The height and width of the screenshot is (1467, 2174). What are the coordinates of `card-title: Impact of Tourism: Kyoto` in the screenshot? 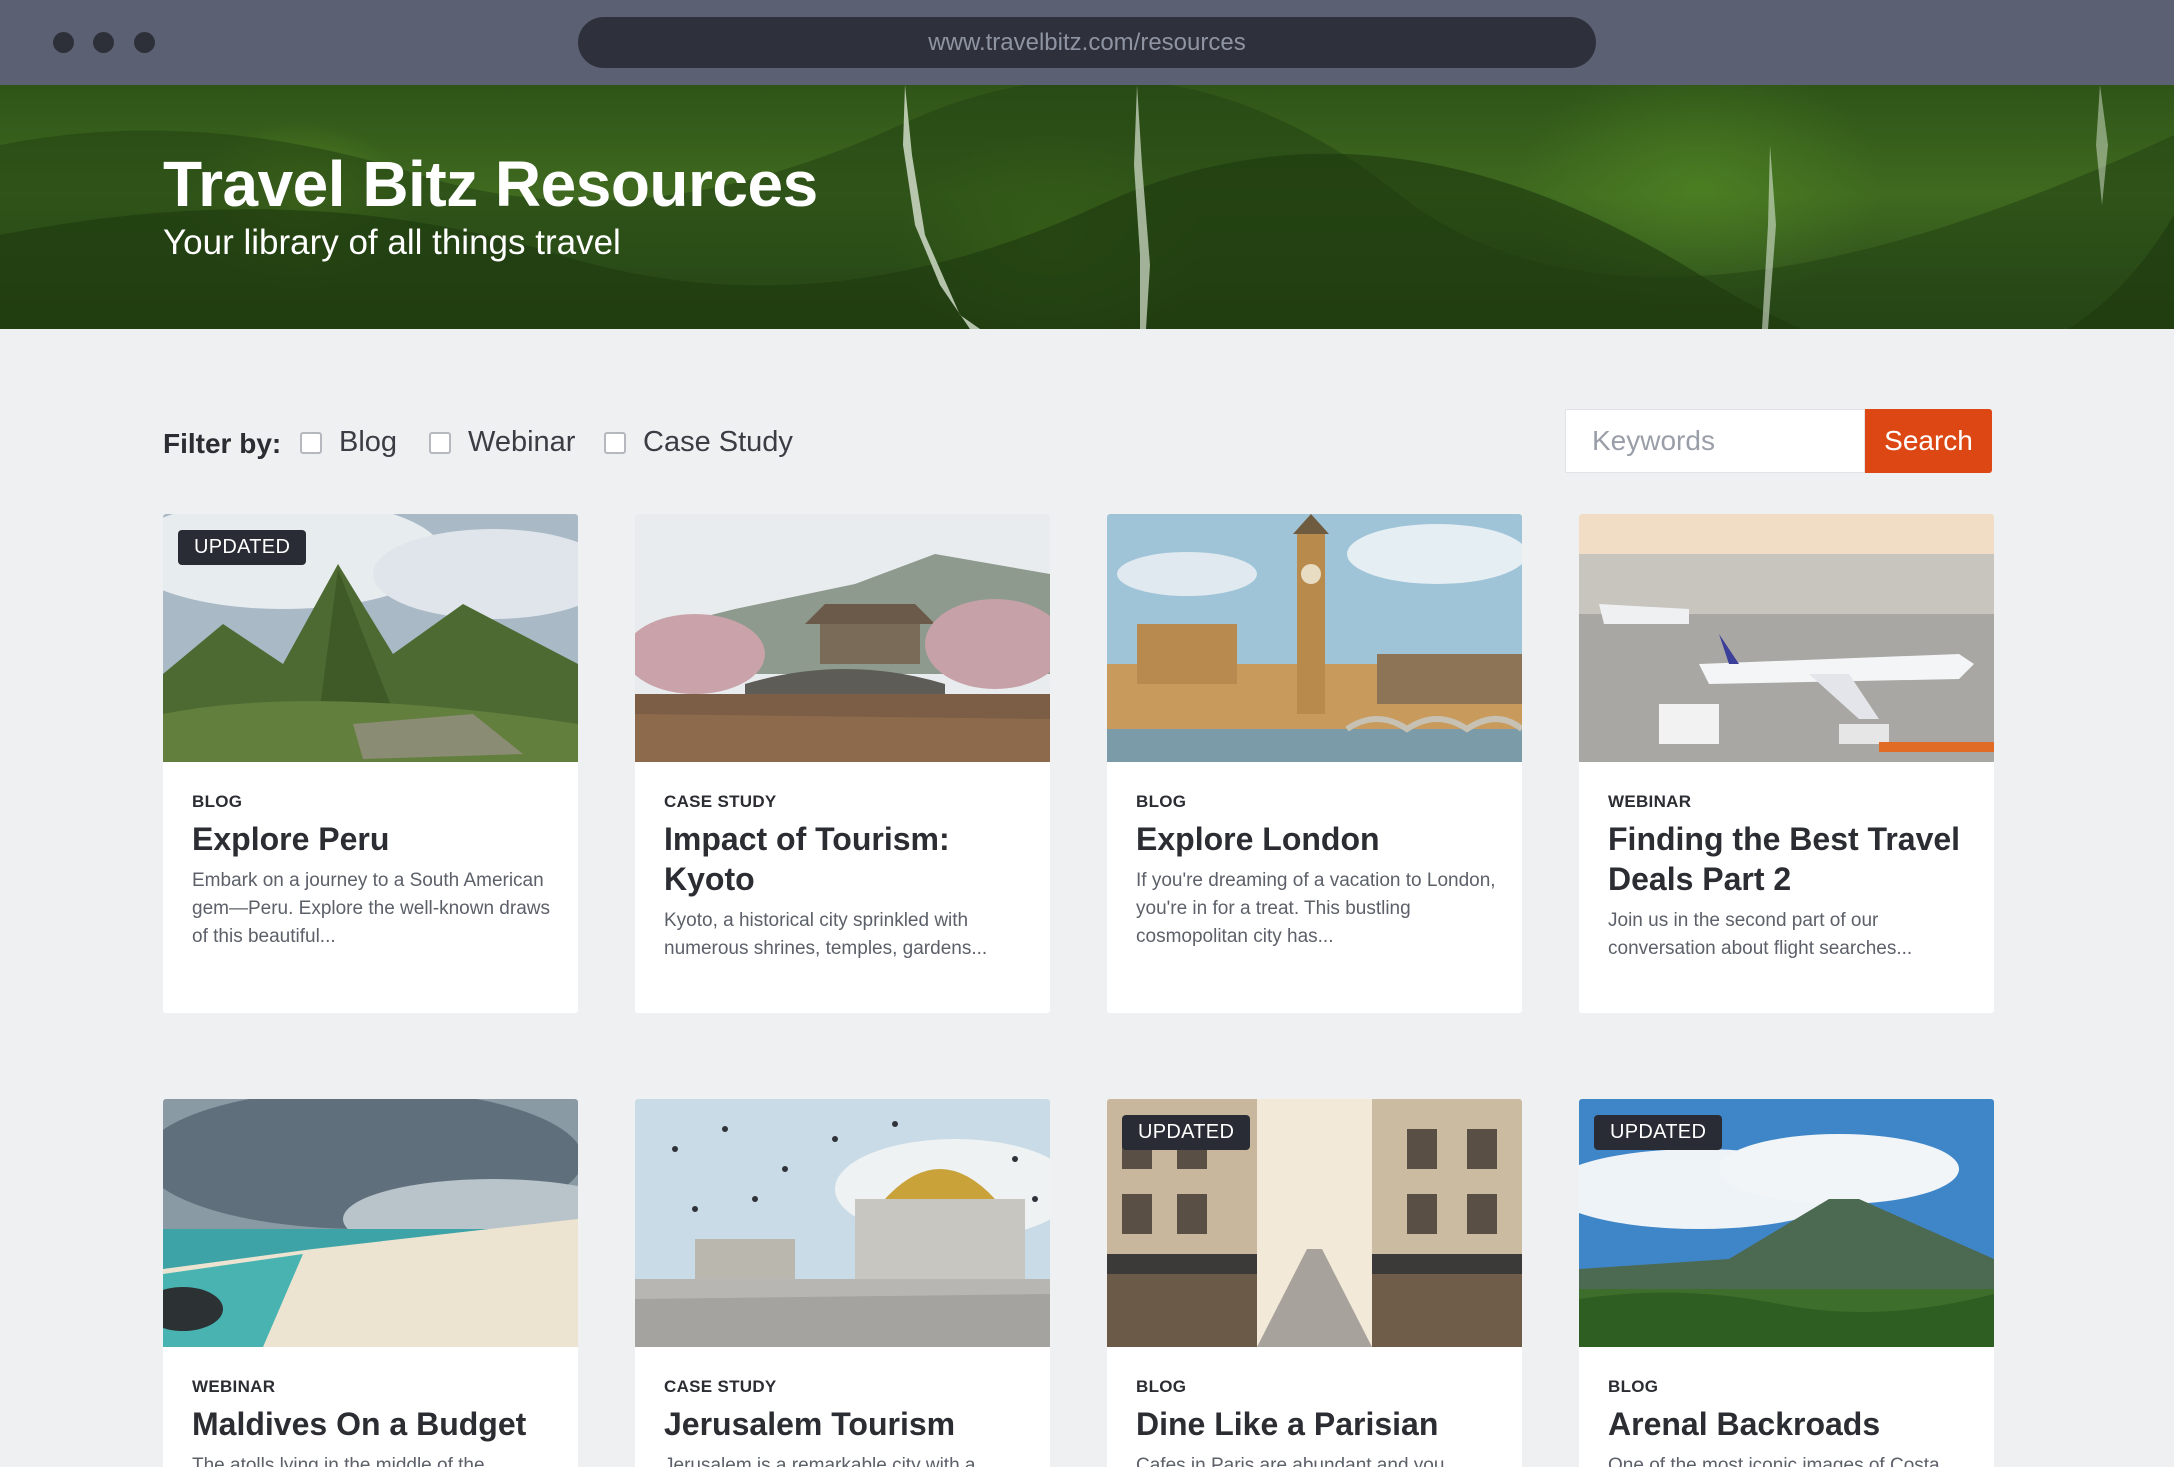 It's located at (849, 859).